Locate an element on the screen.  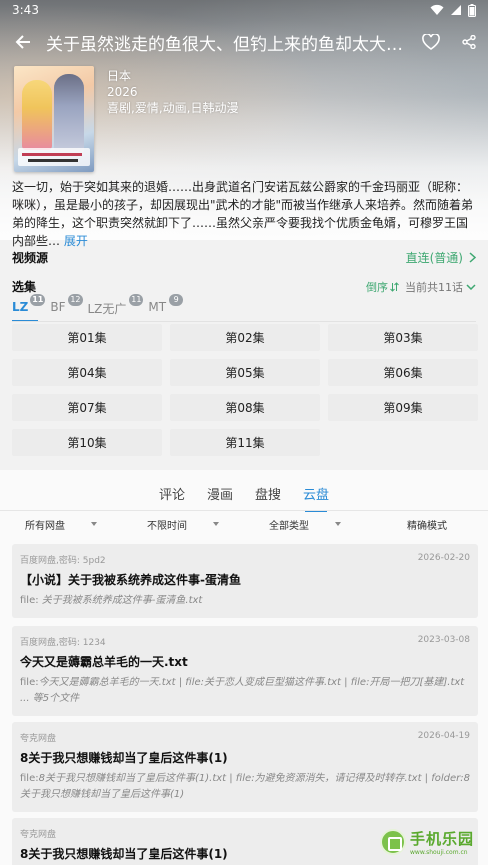
episode-source-tab: BF 12 is located at coordinates (66, 307).